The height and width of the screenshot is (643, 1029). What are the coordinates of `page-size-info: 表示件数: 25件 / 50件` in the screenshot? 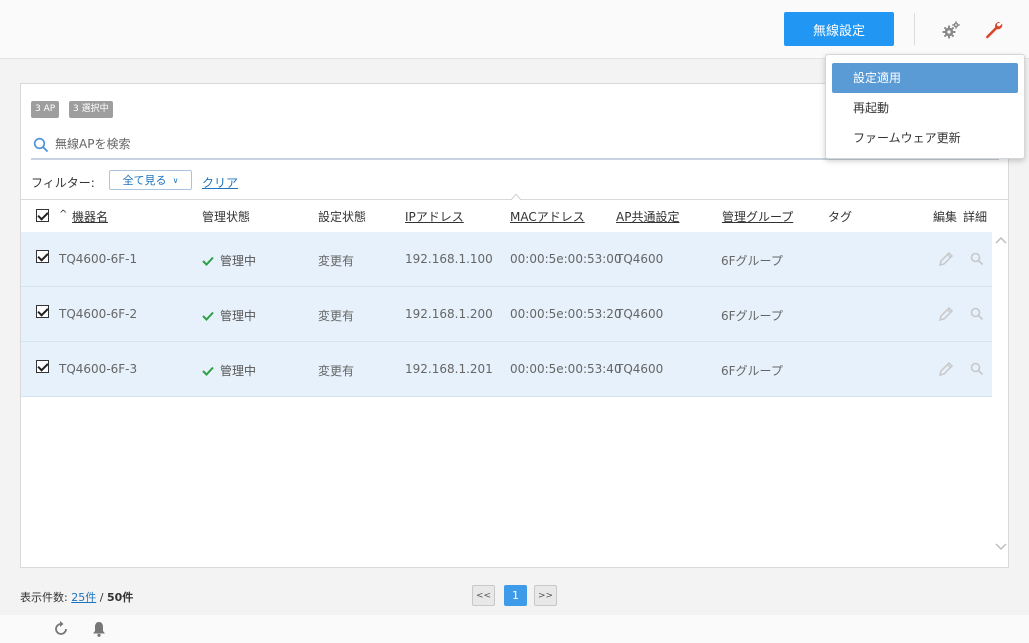 It's located at (76, 597).